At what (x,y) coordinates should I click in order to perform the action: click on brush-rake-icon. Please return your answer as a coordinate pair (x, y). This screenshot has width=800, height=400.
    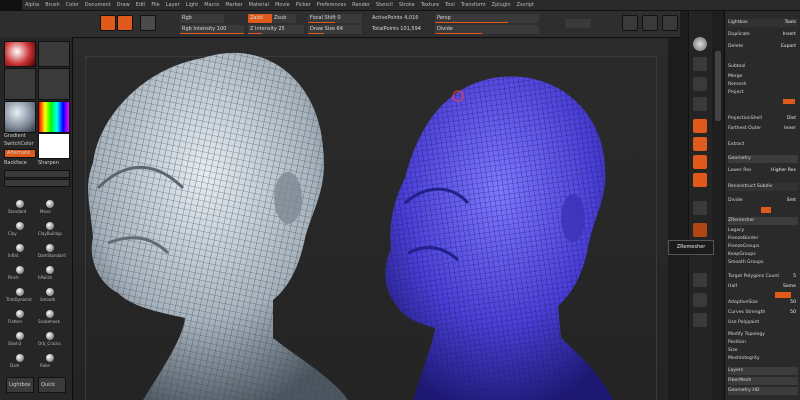
    Looking at the image, I should click on (50, 358).